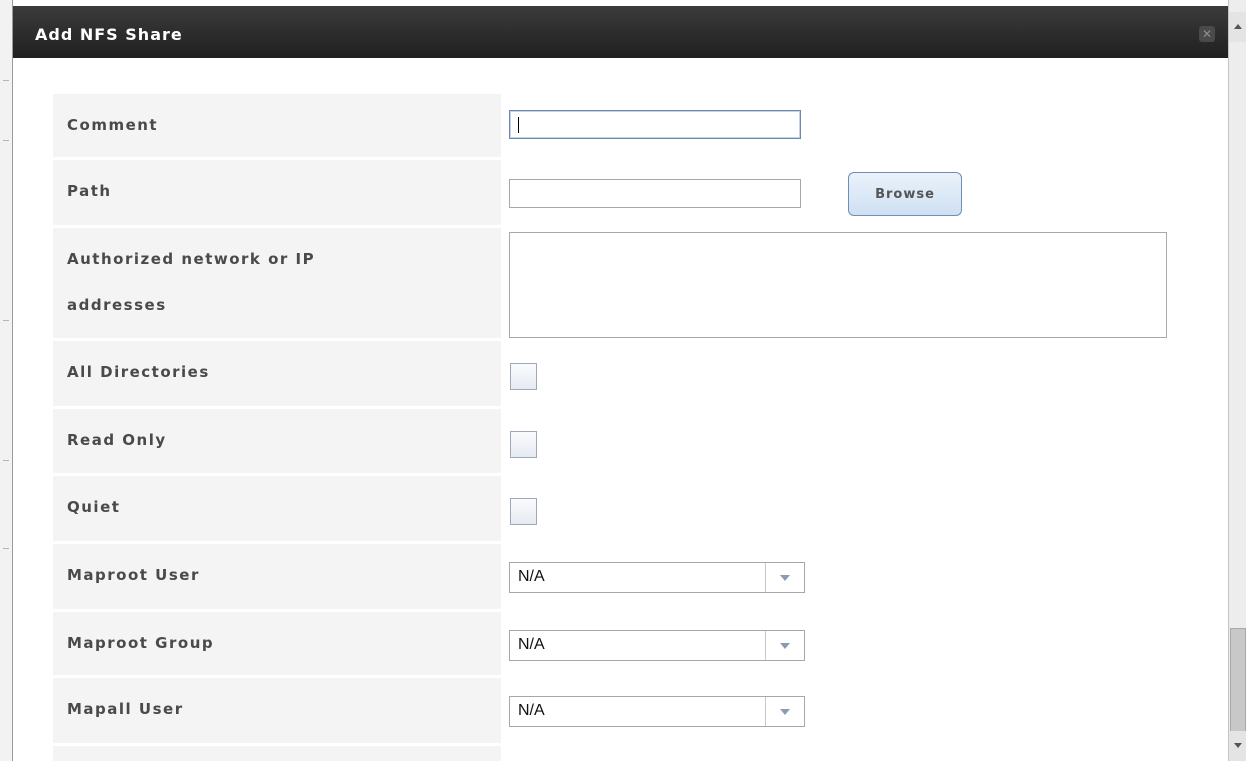 This screenshot has width=1246, height=761. I want to click on label-cell-partial, so click(277, 753).